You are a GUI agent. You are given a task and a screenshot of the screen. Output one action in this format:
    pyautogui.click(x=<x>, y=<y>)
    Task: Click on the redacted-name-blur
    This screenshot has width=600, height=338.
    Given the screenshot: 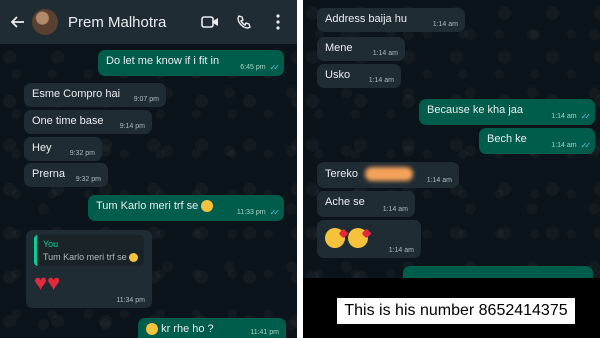 What is the action you would take?
    pyautogui.click(x=389, y=174)
    